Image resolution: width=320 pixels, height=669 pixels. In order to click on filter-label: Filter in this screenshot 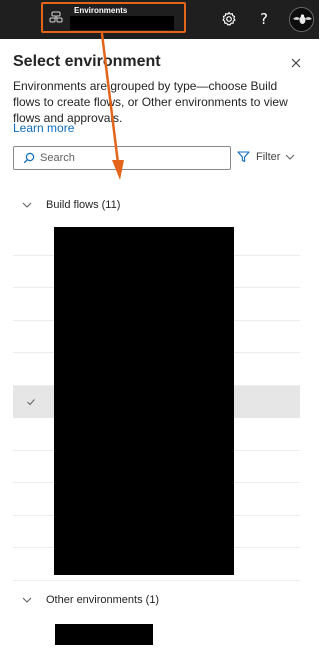, I will do `click(268, 157)`.